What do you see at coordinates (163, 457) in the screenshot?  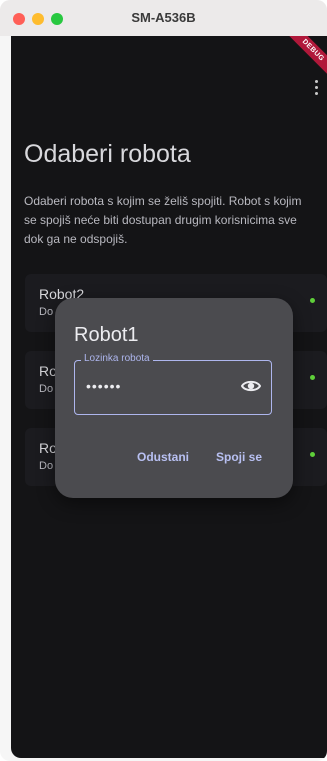 I see `cancel-button: Odustani` at bounding box center [163, 457].